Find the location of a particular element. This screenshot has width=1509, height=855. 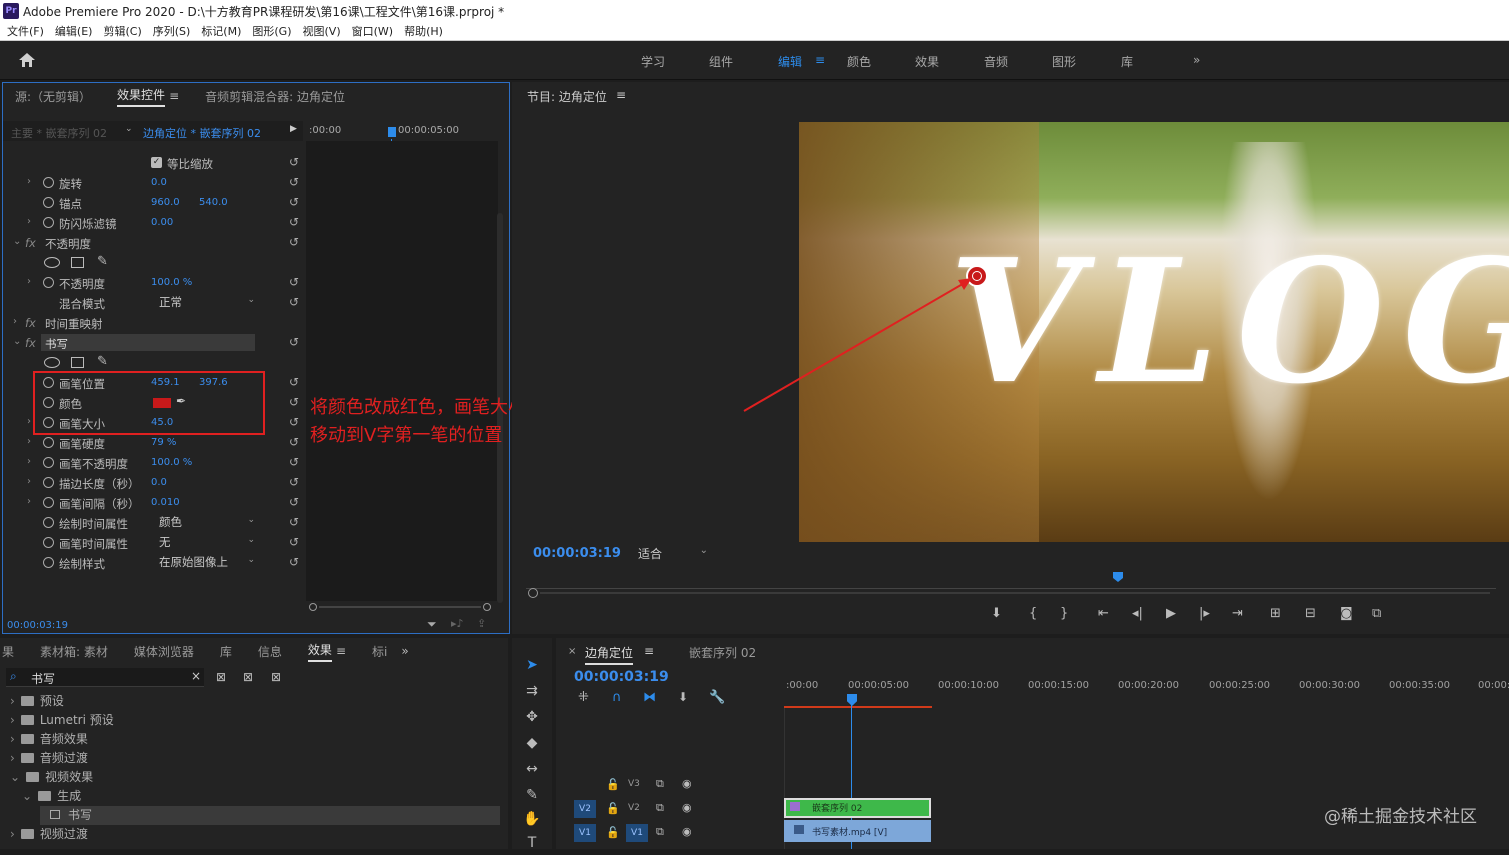

anchor-y-value: 540.0 is located at coordinates (213, 202).